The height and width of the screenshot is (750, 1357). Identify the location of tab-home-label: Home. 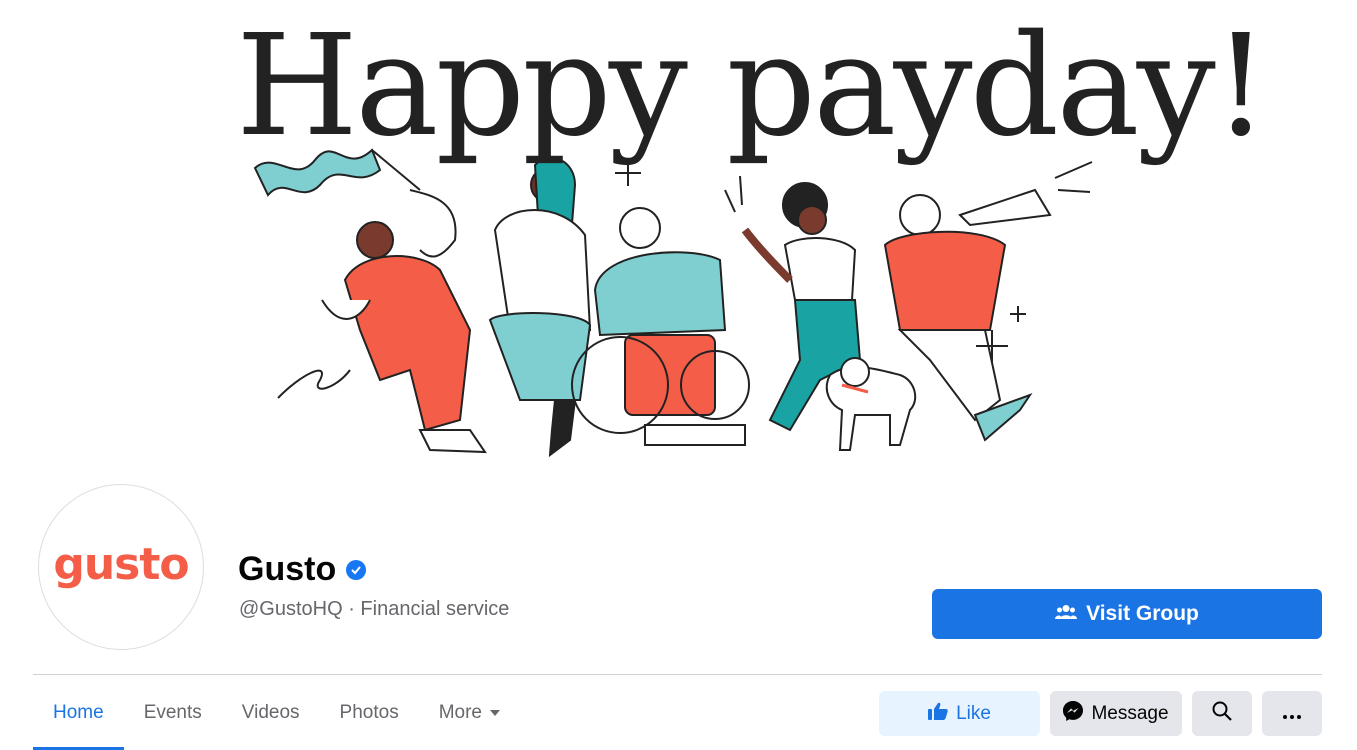
(78, 712).